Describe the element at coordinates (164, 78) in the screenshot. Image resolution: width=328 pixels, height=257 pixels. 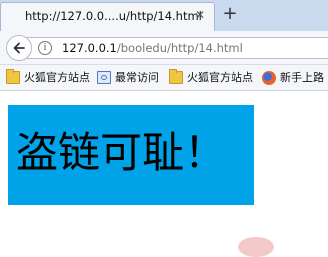
I see `bookmarks-bar: 火狐官方站点 最常访问 火狐官方站点 新手上路` at that location.